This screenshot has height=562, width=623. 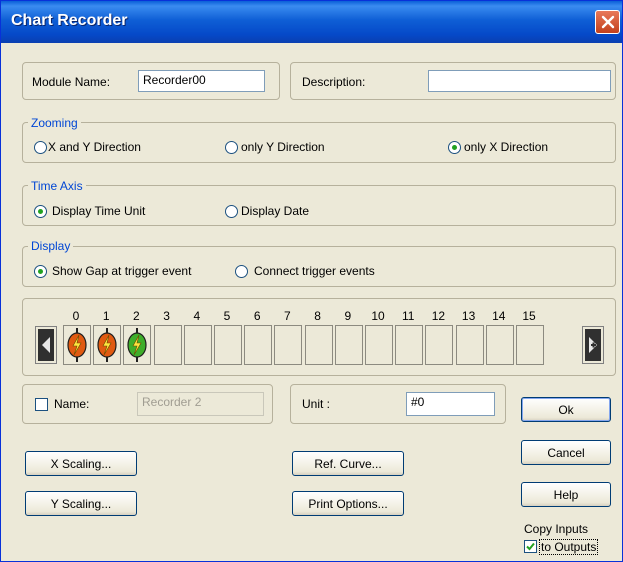 I want to click on channel-number: 9, so click(x=348, y=316).